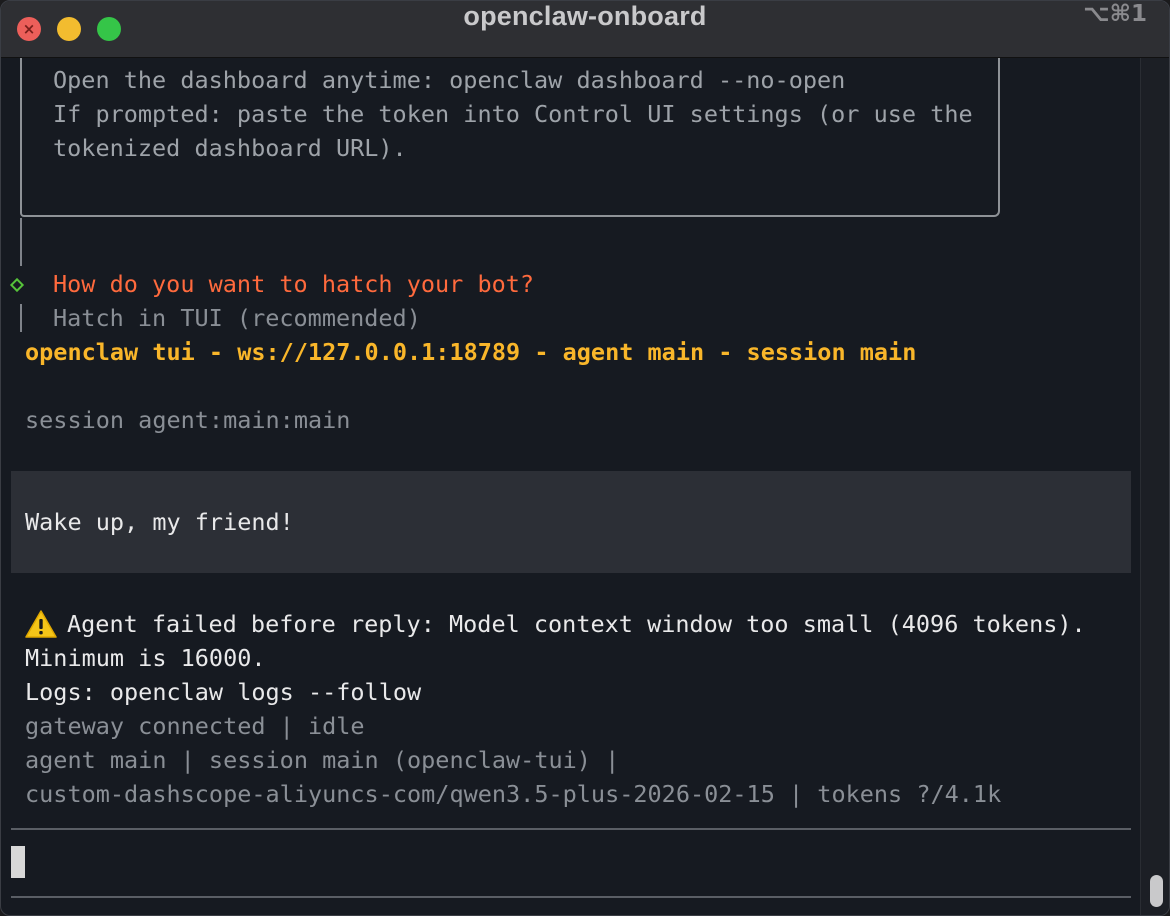 Image resolution: width=1170 pixels, height=916 pixels. What do you see at coordinates (223, 692) in the screenshot?
I see `logs-line: Logs: openclaw logs --follow` at bounding box center [223, 692].